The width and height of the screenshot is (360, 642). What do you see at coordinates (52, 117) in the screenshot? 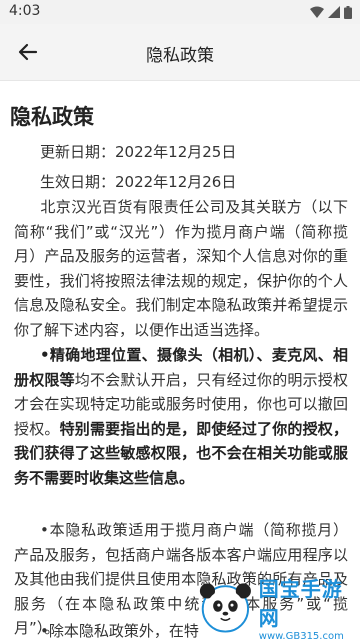
I see `document-title: 隐私政策` at bounding box center [52, 117].